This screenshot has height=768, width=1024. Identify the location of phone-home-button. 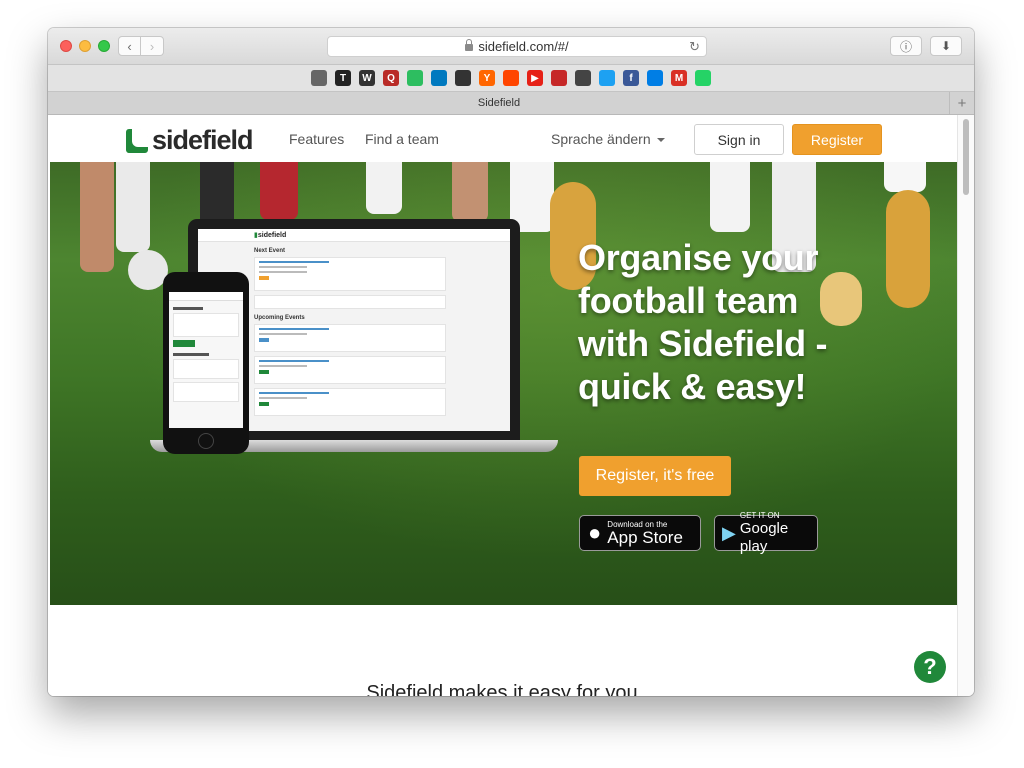
(206, 441).